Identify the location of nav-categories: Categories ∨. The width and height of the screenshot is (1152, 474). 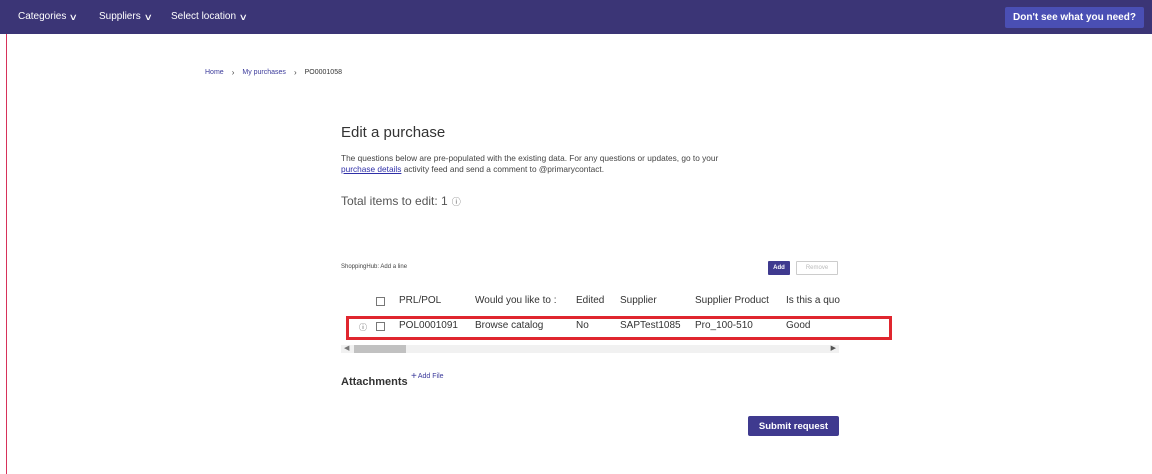
(48, 17).